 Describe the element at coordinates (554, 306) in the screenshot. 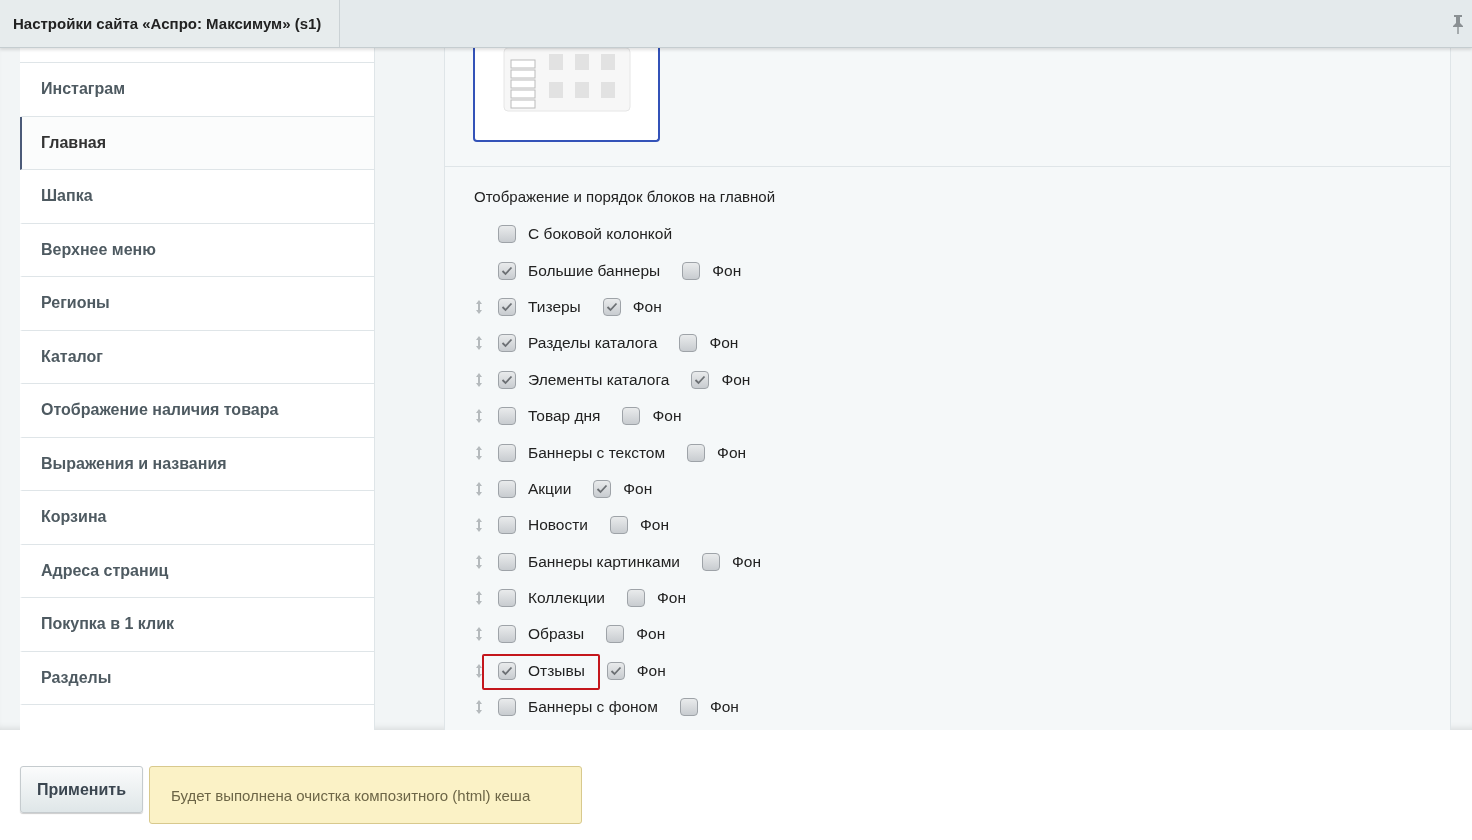

I see `checkbox-label: Тизеры` at that location.